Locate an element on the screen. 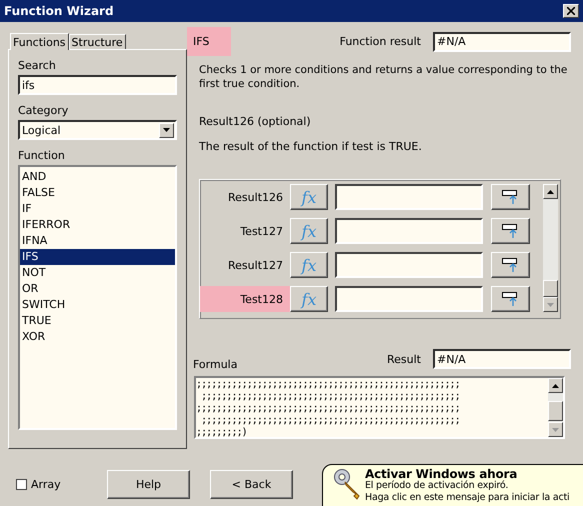 The width and height of the screenshot is (583, 506). search-field: ifs is located at coordinates (97, 85).